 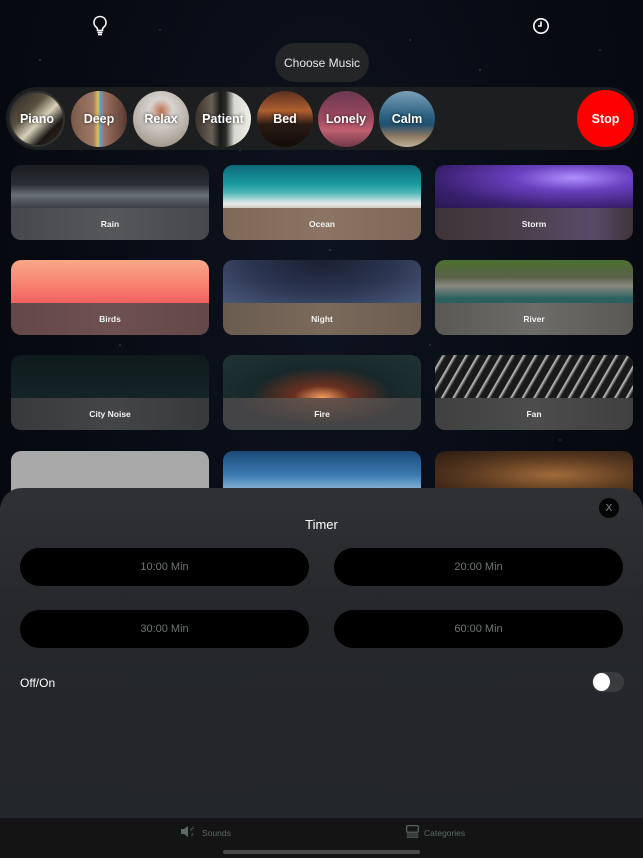 I want to click on city-noise-image, so click(x=110, y=376).